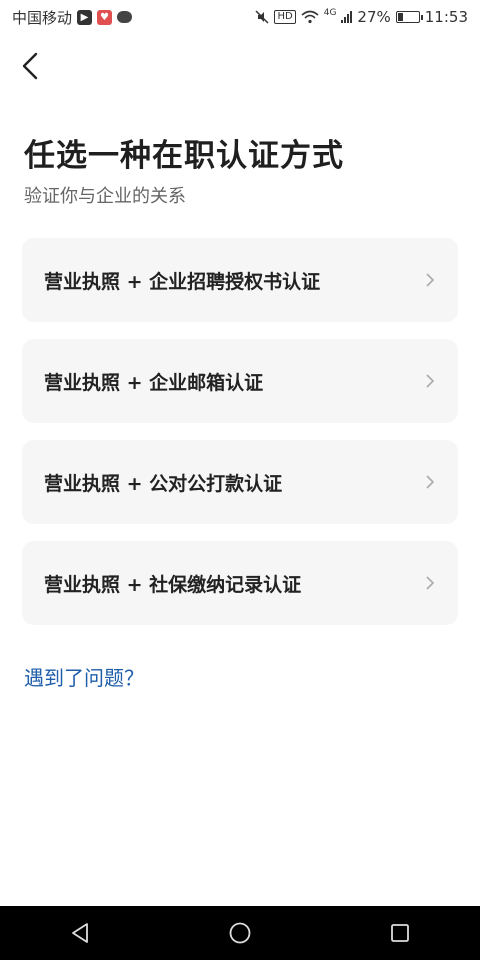 The height and width of the screenshot is (960, 480). What do you see at coordinates (42, 17) in the screenshot?
I see `carrier-name: 中国移动` at bounding box center [42, 17].